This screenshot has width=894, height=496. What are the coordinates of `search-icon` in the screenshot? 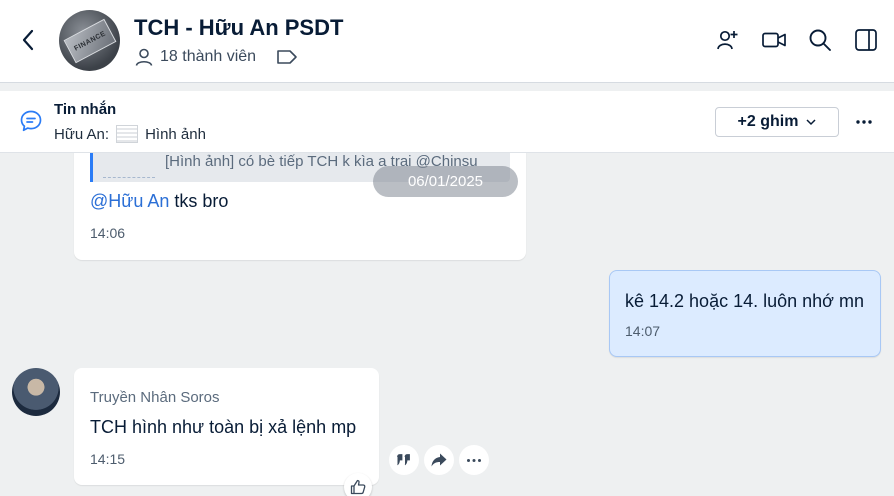 It's located at (820, 40).